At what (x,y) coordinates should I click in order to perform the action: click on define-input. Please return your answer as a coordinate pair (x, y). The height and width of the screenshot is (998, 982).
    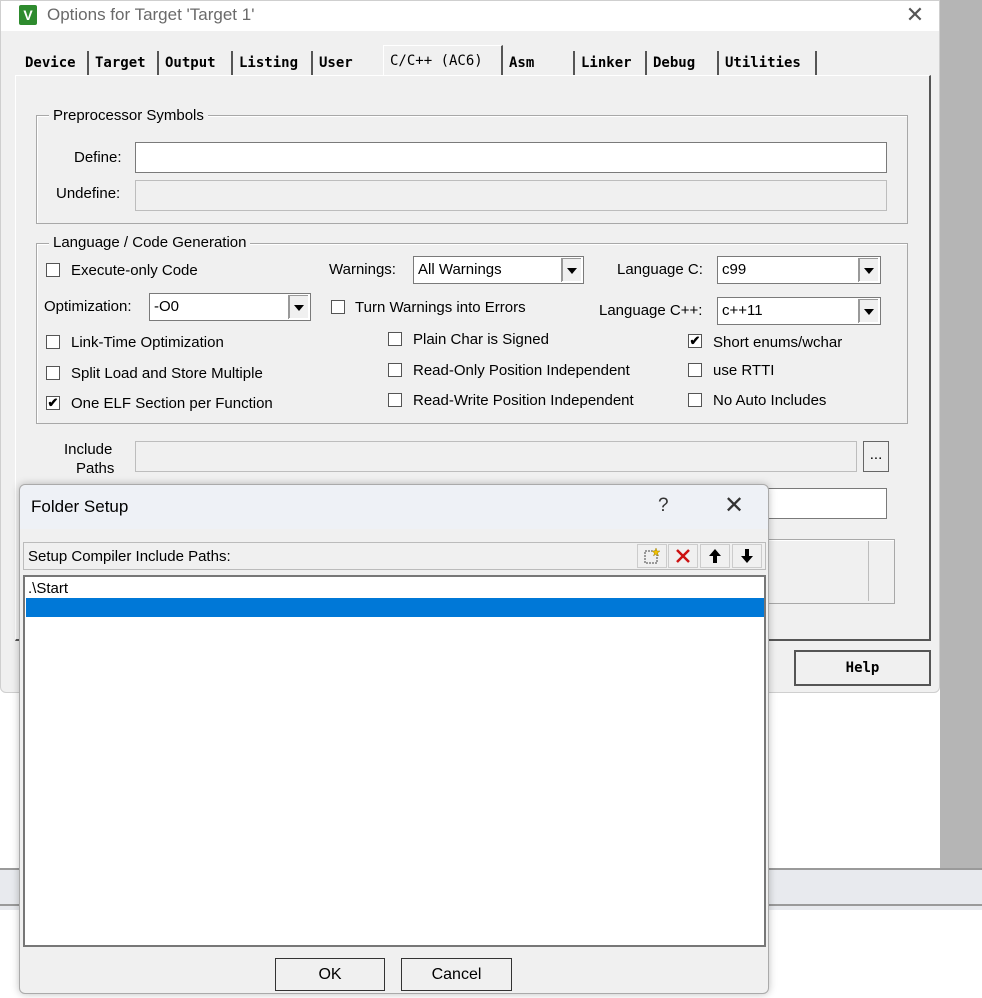
    Looking at the image, I should click on (511, 157).